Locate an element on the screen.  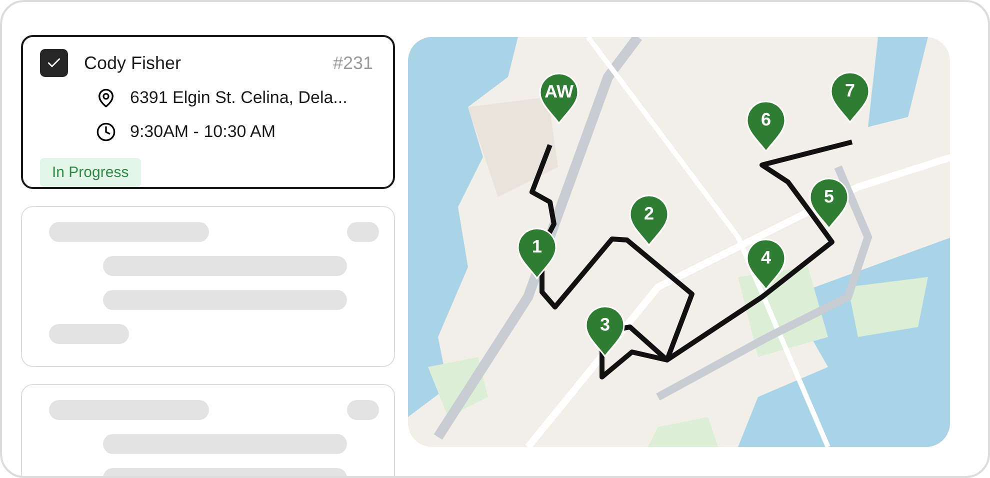
map-pin: 5 is located at coordinates (829, 203).